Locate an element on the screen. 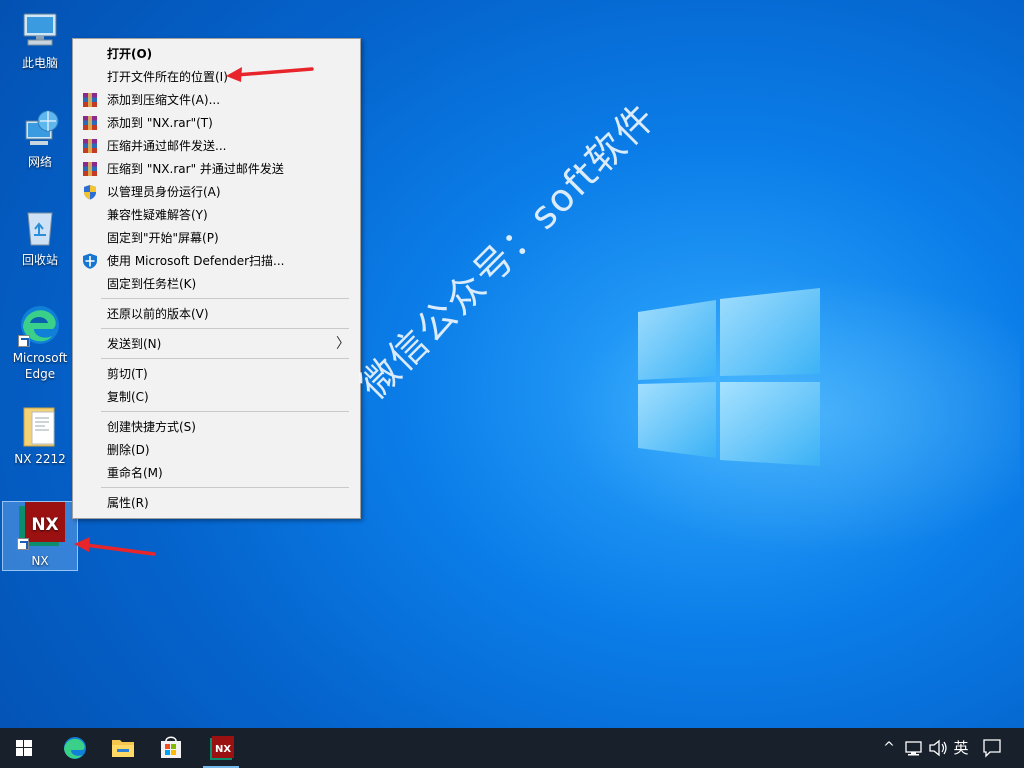  tray-overflow-chevron: ^ is located at coordinates (889, 748).